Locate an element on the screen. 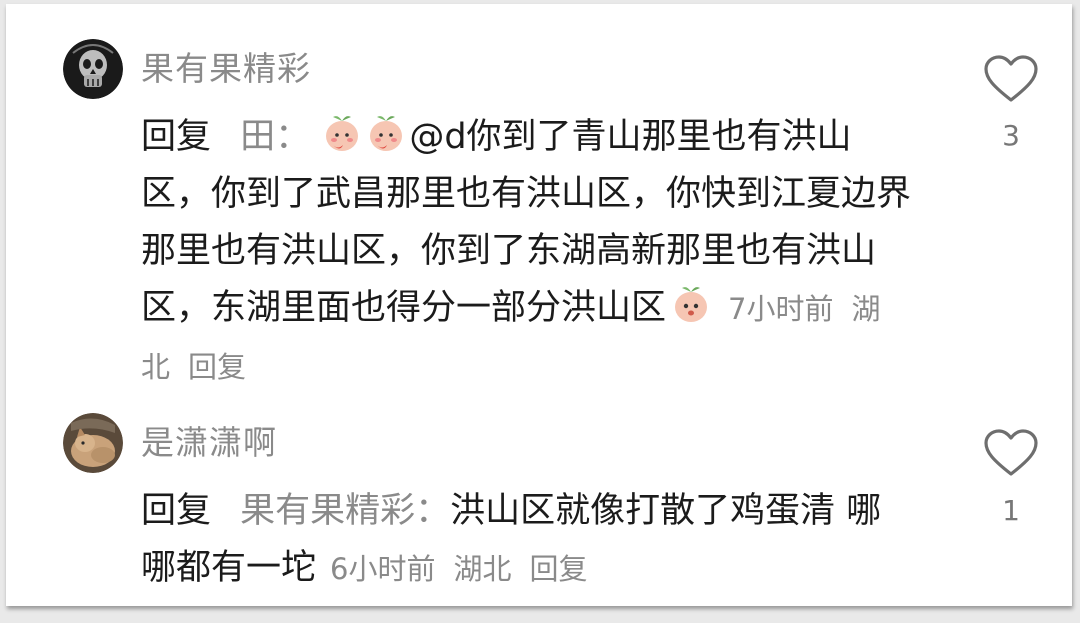  comment-time: 6小时前 is located at coordinates (383, 569).